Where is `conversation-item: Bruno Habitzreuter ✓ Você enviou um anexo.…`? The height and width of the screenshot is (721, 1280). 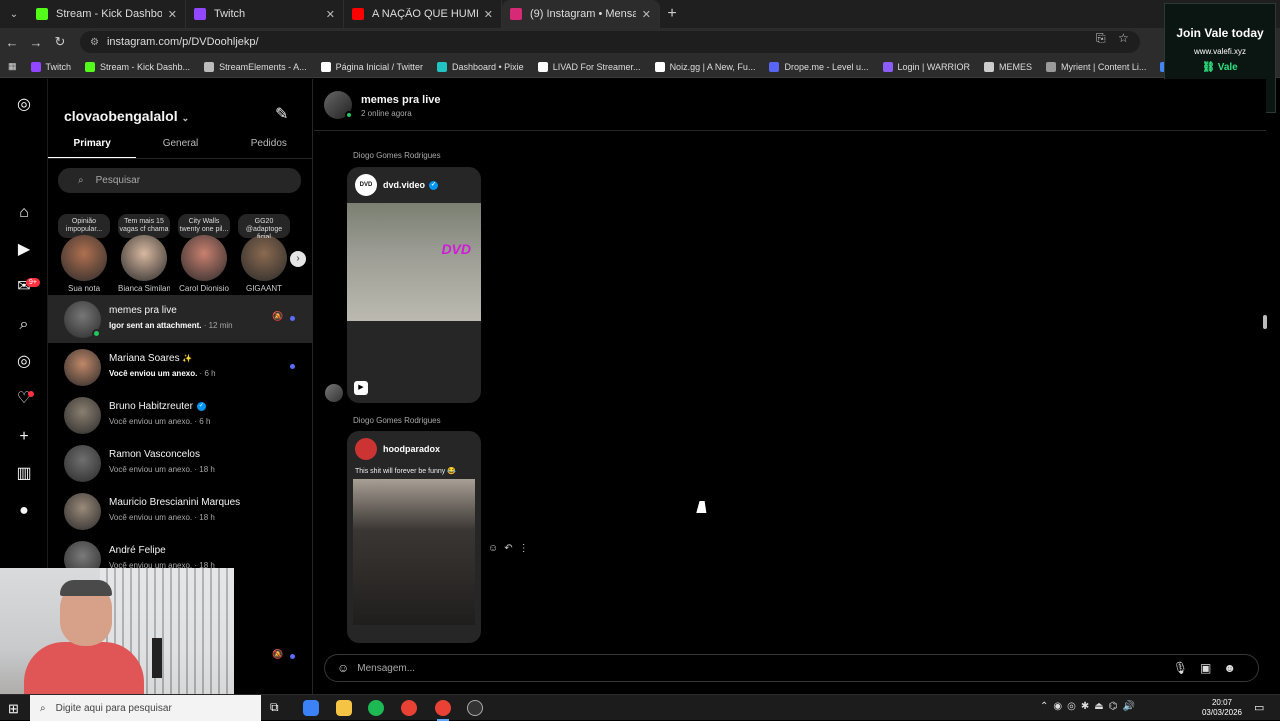
conversation-item: Bruno Habitzreuter ✓ Você enviou um anexo.… is located at coordinates (180, 415).